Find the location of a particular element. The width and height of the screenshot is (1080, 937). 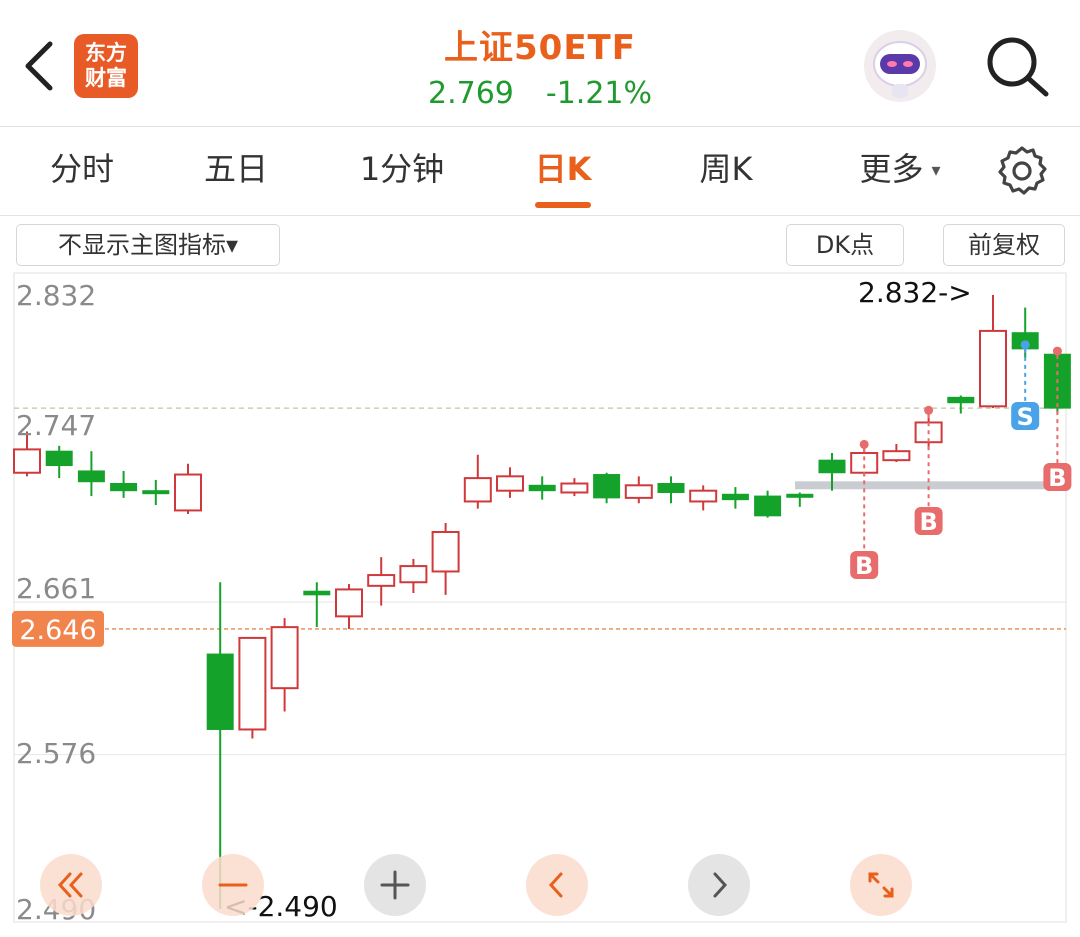

forward-adjust-toggle: 前复权 is located at coordinates (1004, 245).